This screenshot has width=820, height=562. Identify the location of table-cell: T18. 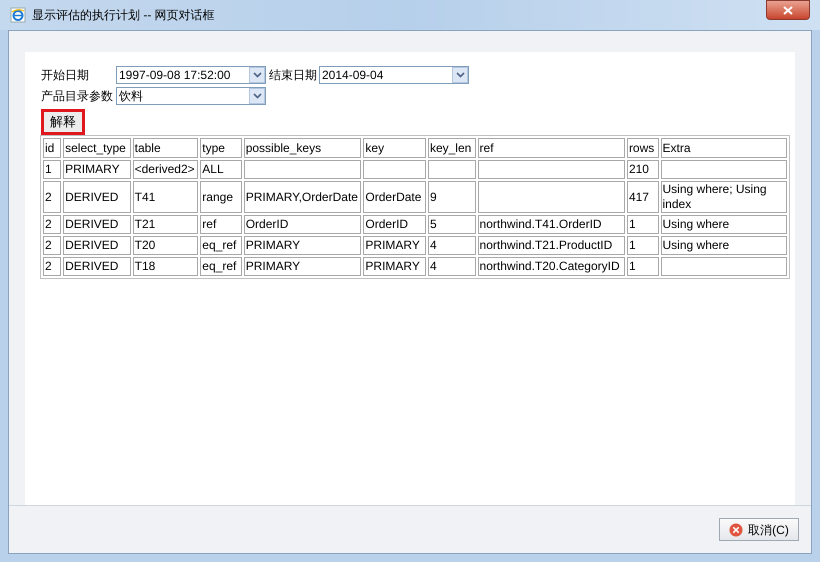
(165, 266).